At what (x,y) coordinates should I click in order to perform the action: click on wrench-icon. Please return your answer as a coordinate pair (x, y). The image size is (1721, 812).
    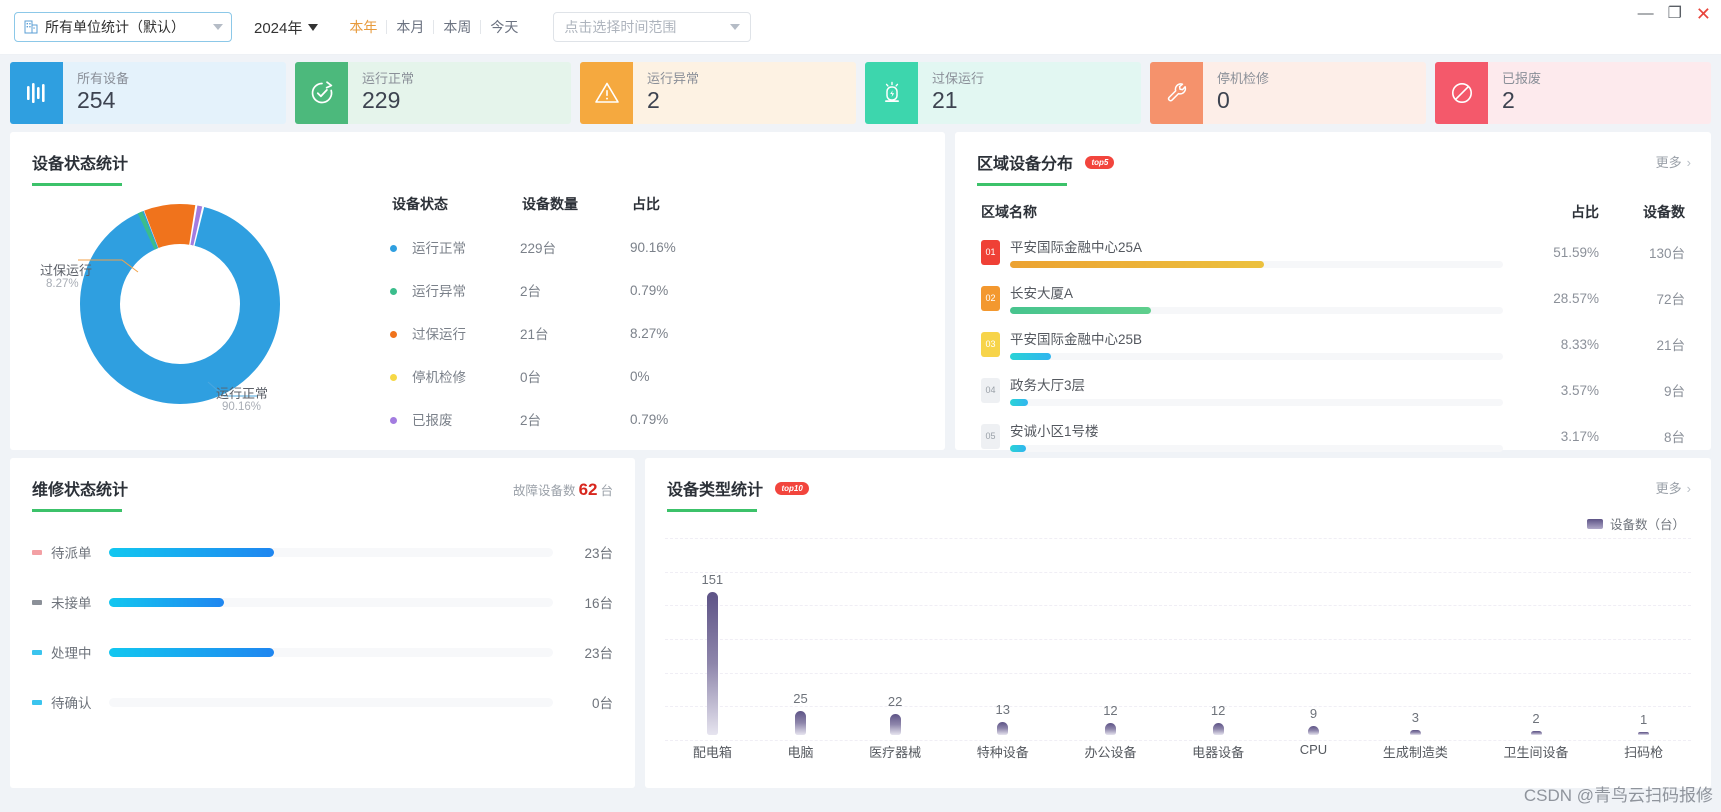
    Looking at the image, I should click on (1176, 93).